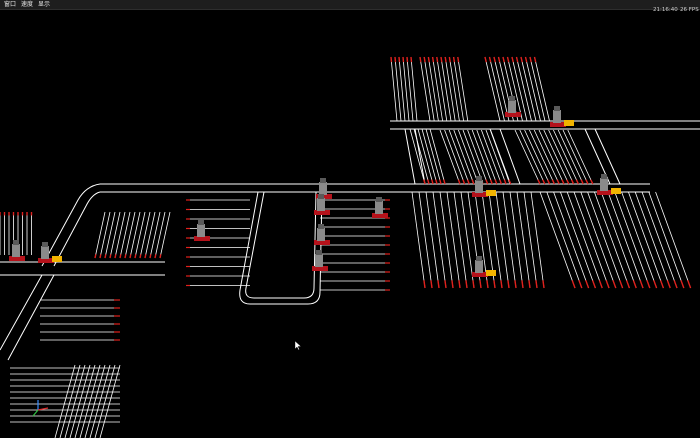  I want to click on road-mid-vertical-b, so click(505, 156).